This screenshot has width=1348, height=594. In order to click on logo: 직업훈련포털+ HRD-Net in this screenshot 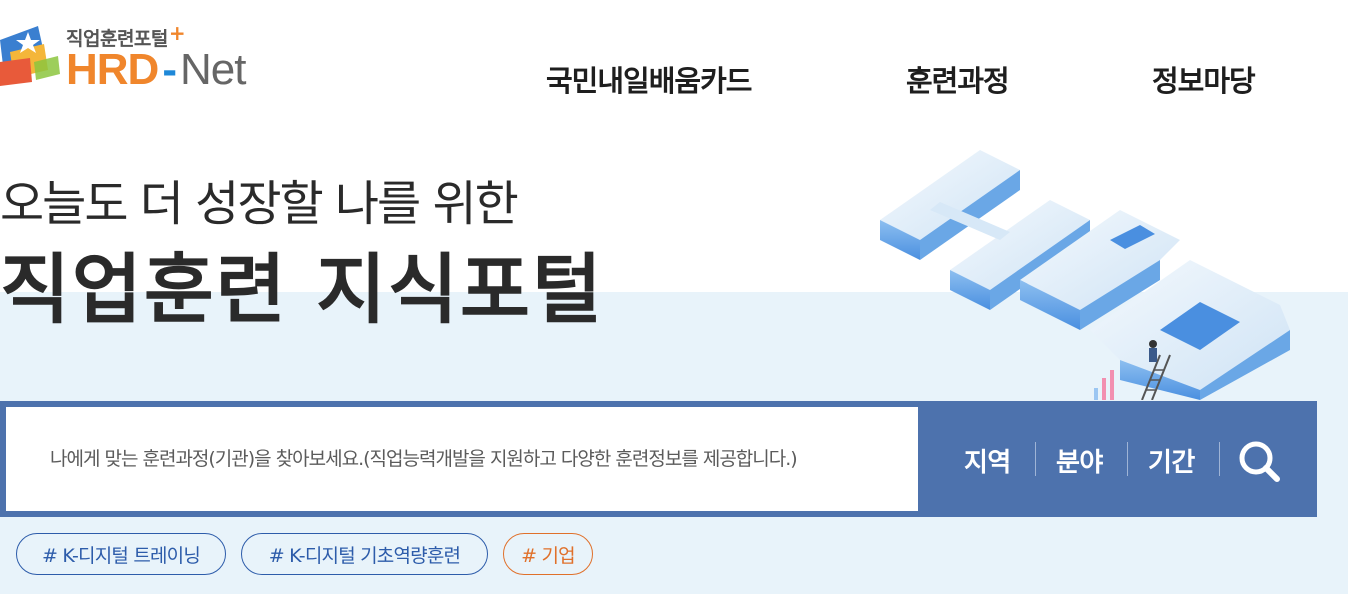, I will do `click(145, 58)`.